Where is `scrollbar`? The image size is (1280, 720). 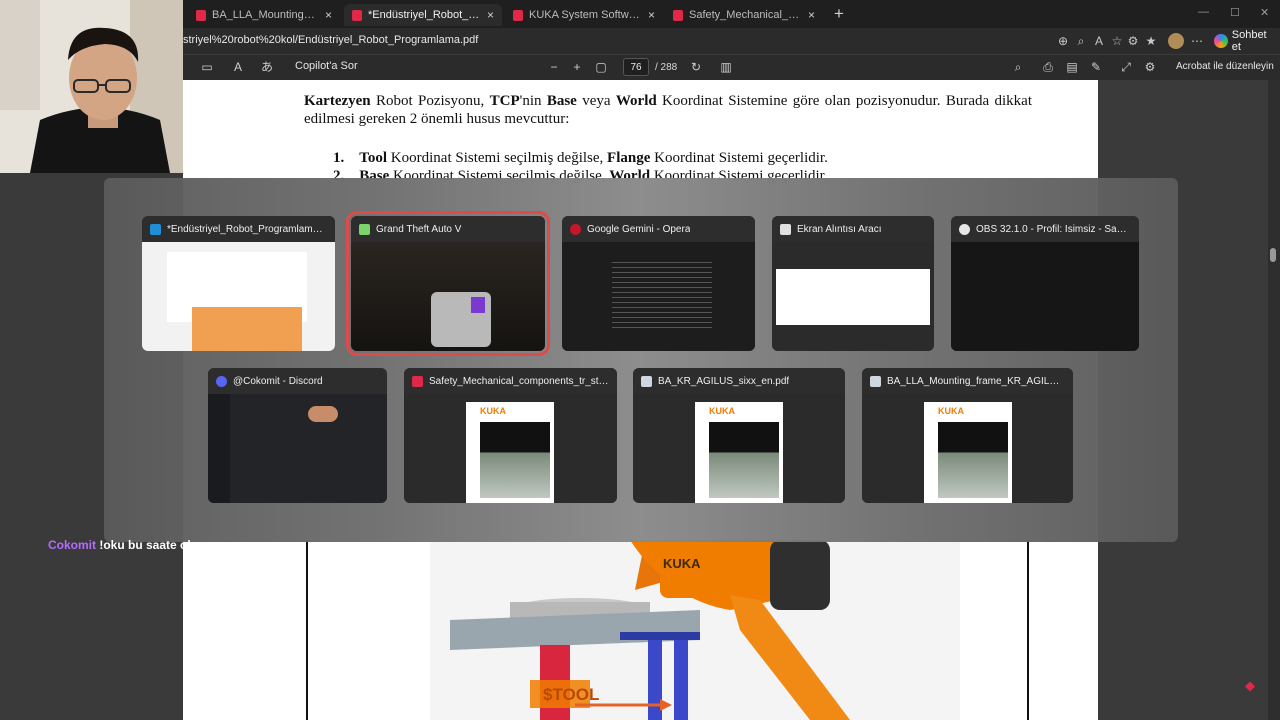 scrollbar is located at coordinates (1274, 400).